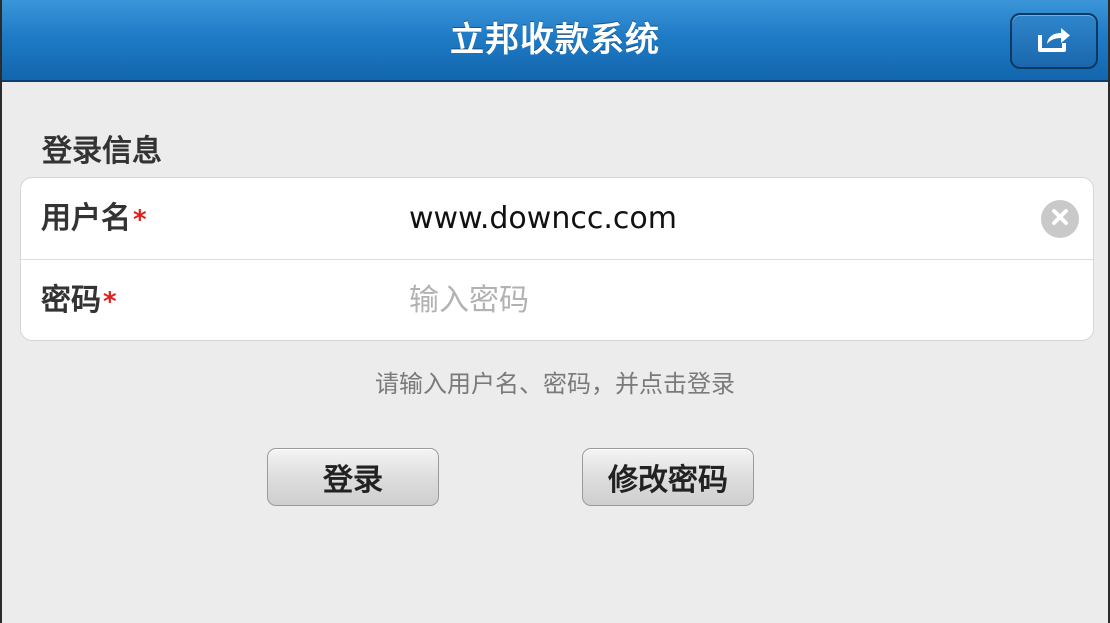 This screenshot has height=623, width=1110. I want to click on password-row: 密码*, so click(557, 299).